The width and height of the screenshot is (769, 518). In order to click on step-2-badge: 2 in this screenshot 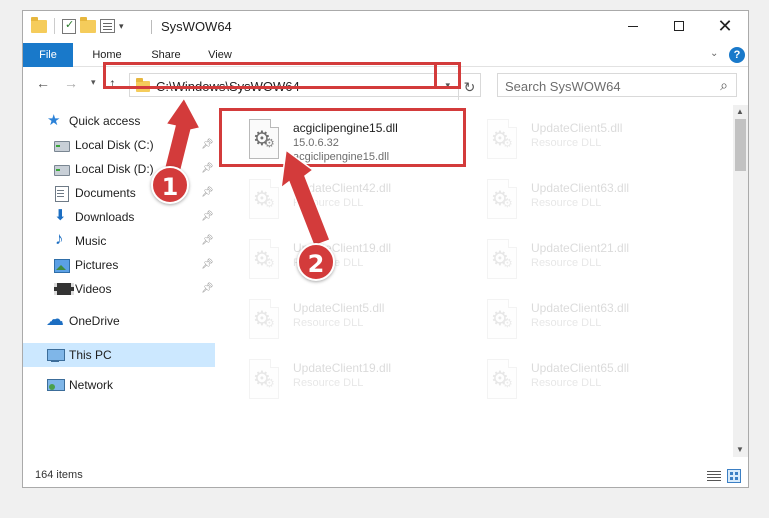, I will do `click(316, 262)`.